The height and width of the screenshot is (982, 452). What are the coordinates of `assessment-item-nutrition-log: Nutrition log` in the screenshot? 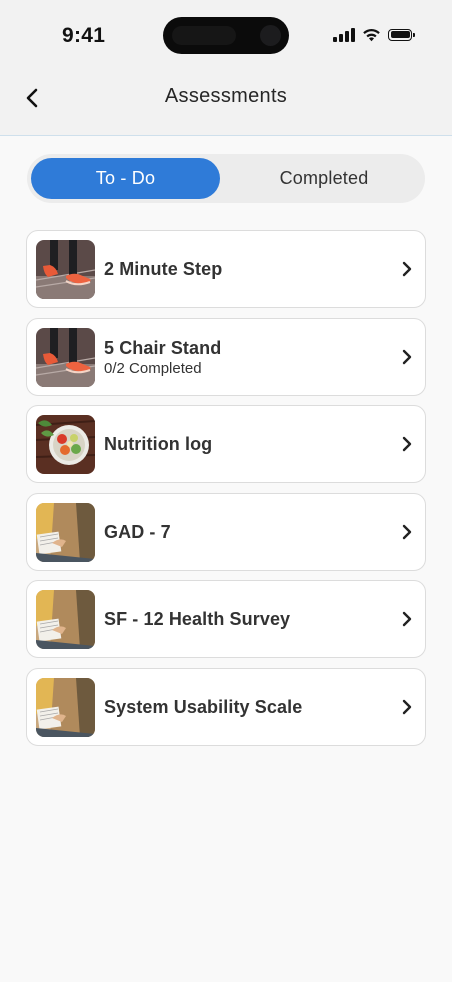 It's located at (226, 444).